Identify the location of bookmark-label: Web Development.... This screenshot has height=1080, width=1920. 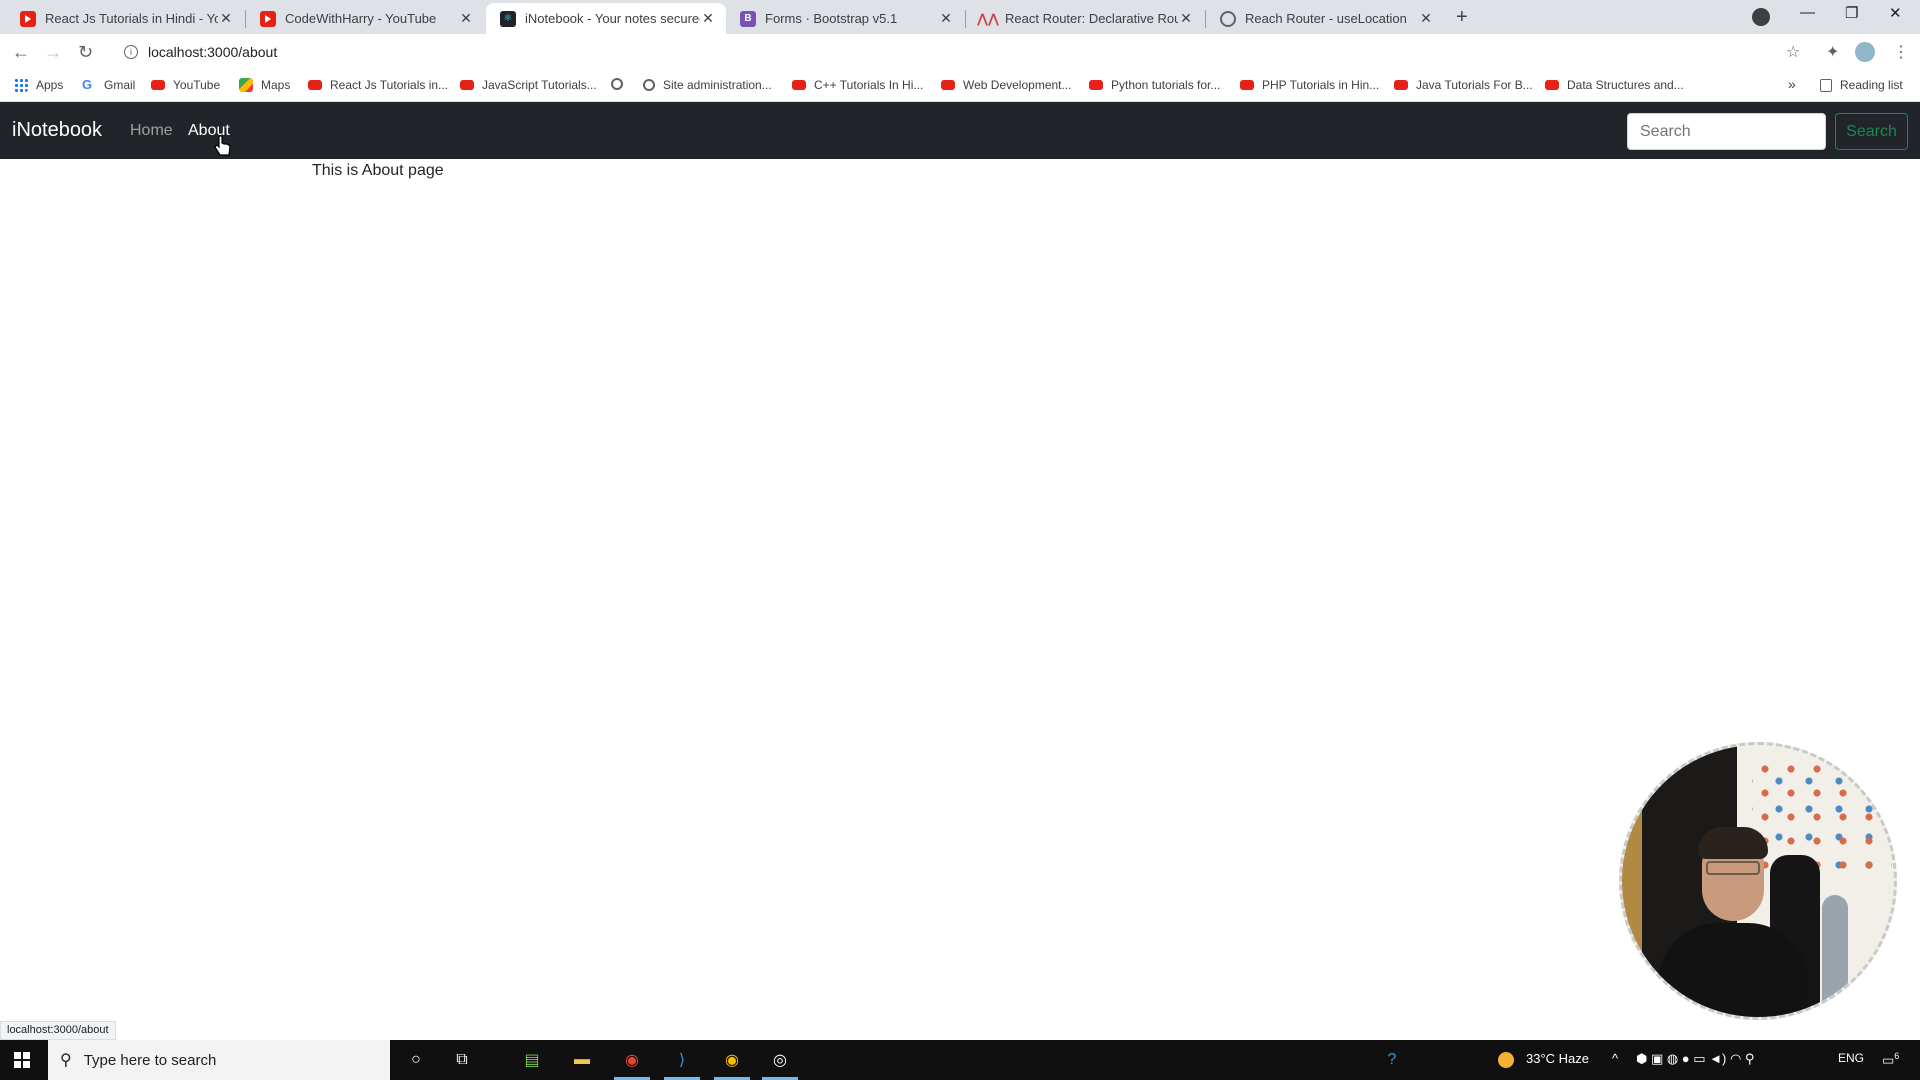
(1017, 85).